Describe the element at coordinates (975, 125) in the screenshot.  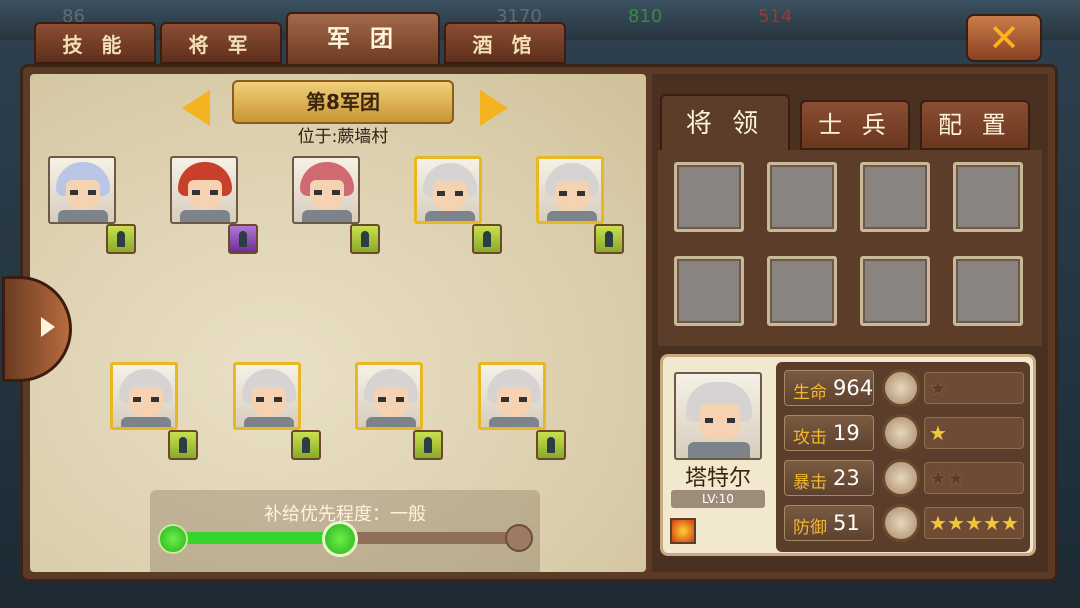
I see `tab-config: 配 置` at that location.